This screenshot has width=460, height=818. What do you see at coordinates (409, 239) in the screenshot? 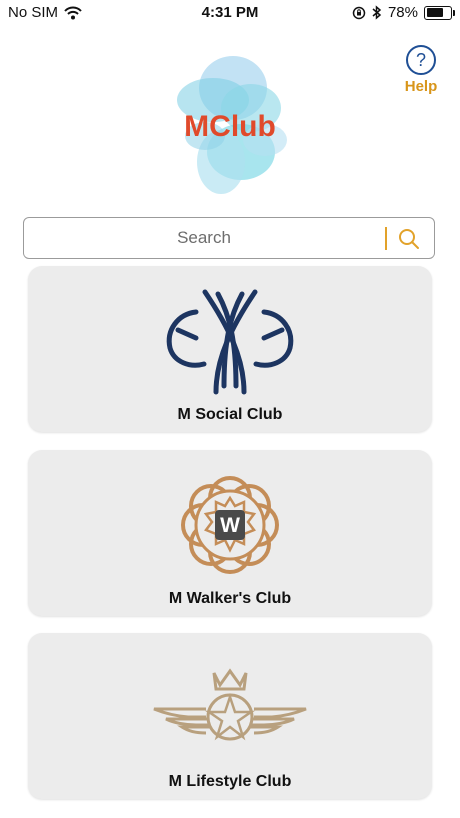
I see `search-icon` at bounding box center [409, 239].